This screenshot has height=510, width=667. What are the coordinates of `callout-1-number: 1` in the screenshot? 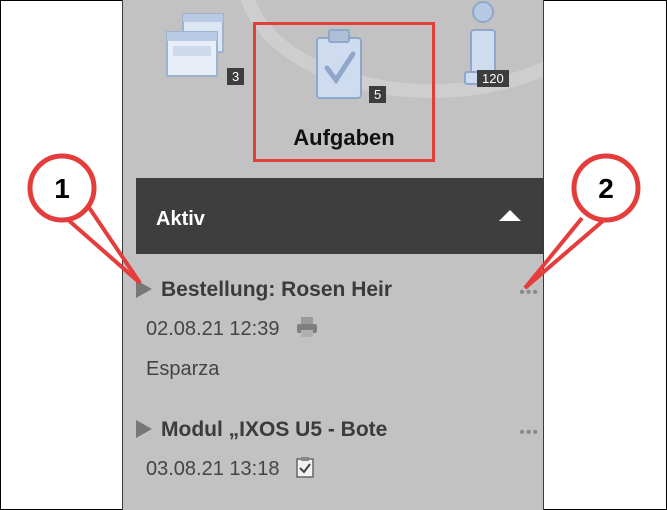 It's located at (62, 188).